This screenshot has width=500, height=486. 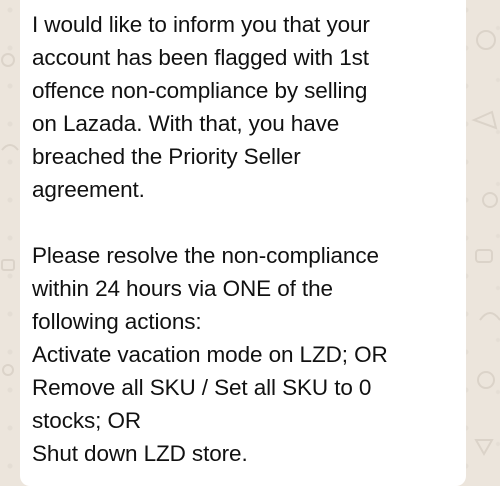 What do you see at coordinates (87, 420) in the screenshot?
I see `message-line: stocks; OR` at bounding box center [87, 420].